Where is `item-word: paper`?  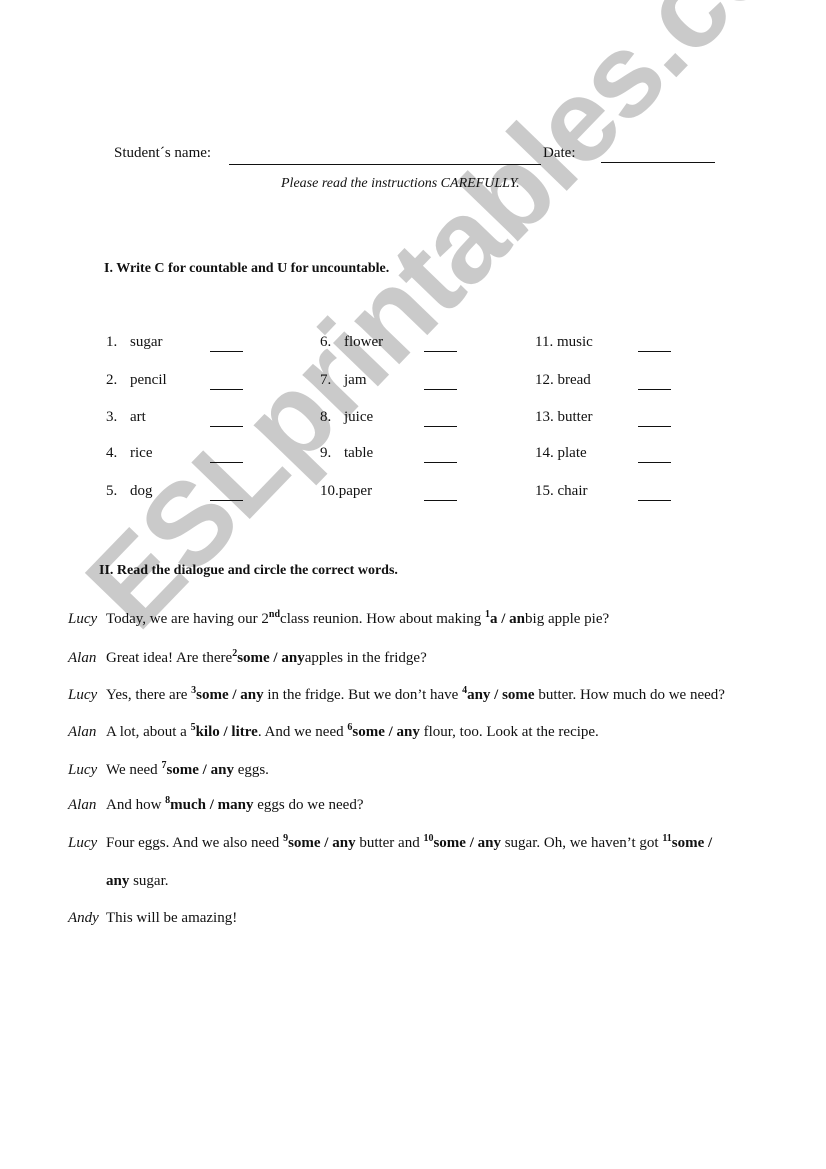
item-word: paper is located at coordinates (355, 491).